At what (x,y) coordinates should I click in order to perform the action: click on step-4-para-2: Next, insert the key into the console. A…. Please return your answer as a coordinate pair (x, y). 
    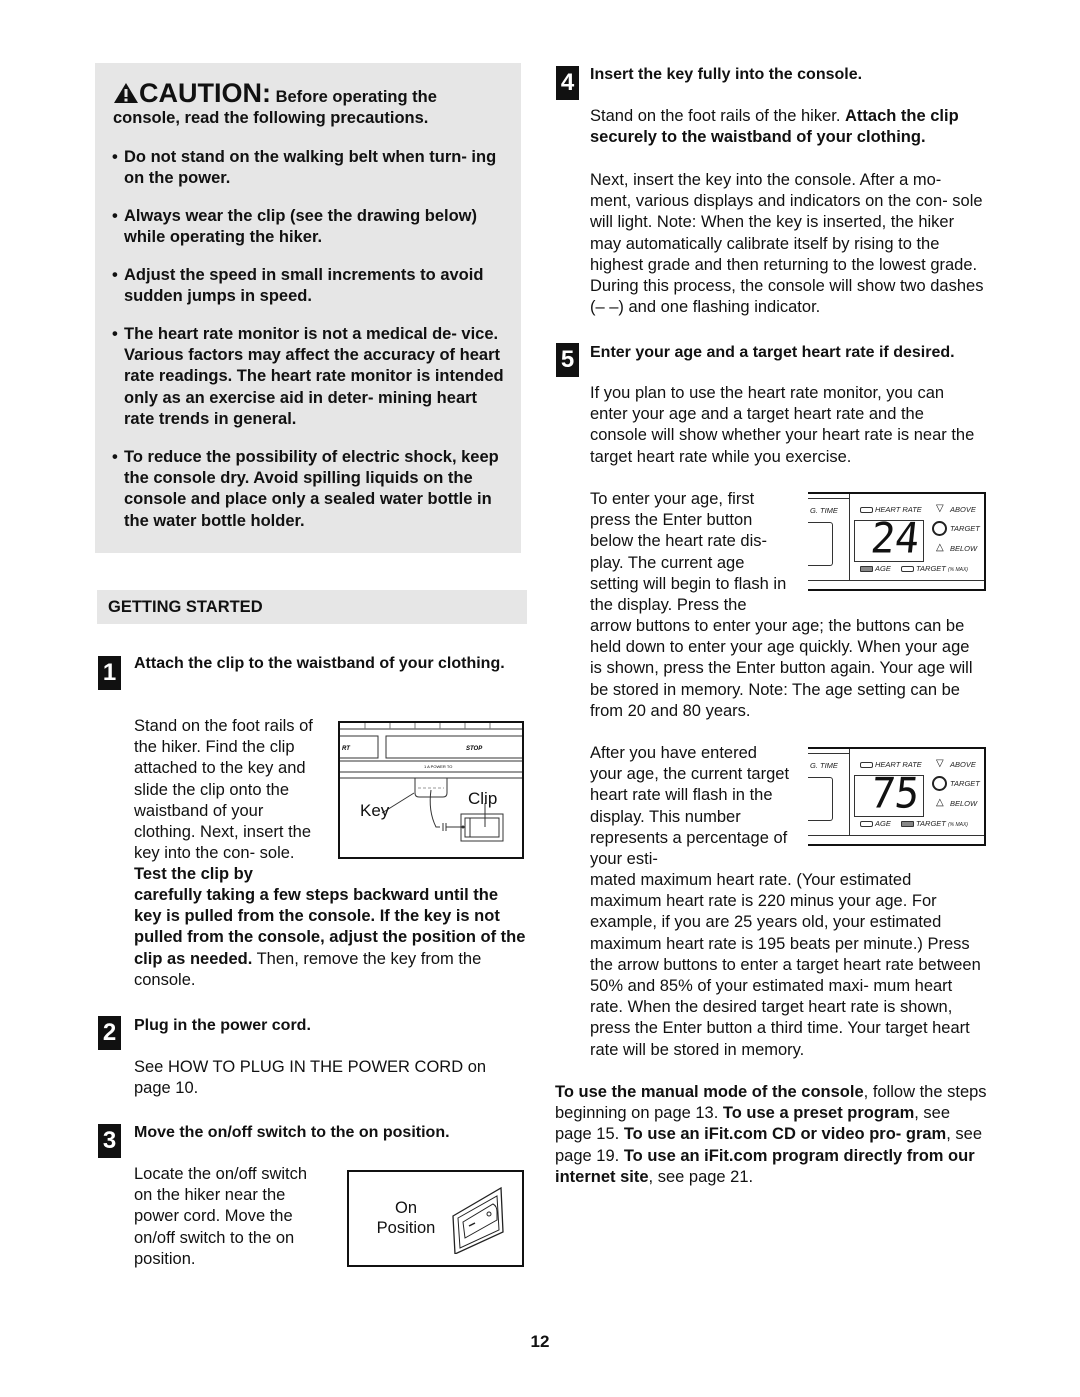
    Looking at the image, I should click on (787, 244).